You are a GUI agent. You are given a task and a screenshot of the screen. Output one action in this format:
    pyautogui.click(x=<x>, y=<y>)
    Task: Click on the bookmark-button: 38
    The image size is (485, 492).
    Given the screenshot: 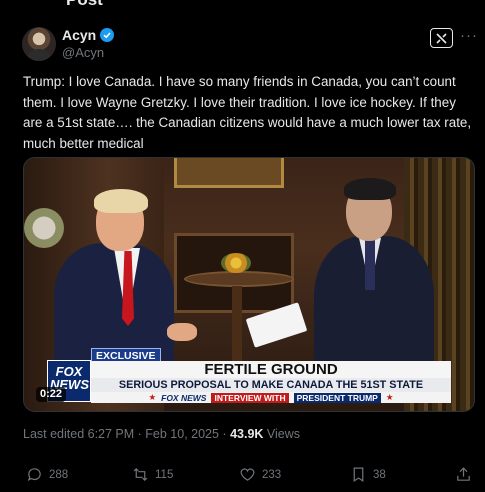 What is the action you would take?
    pyautogui.click(x=368, y=474)
    